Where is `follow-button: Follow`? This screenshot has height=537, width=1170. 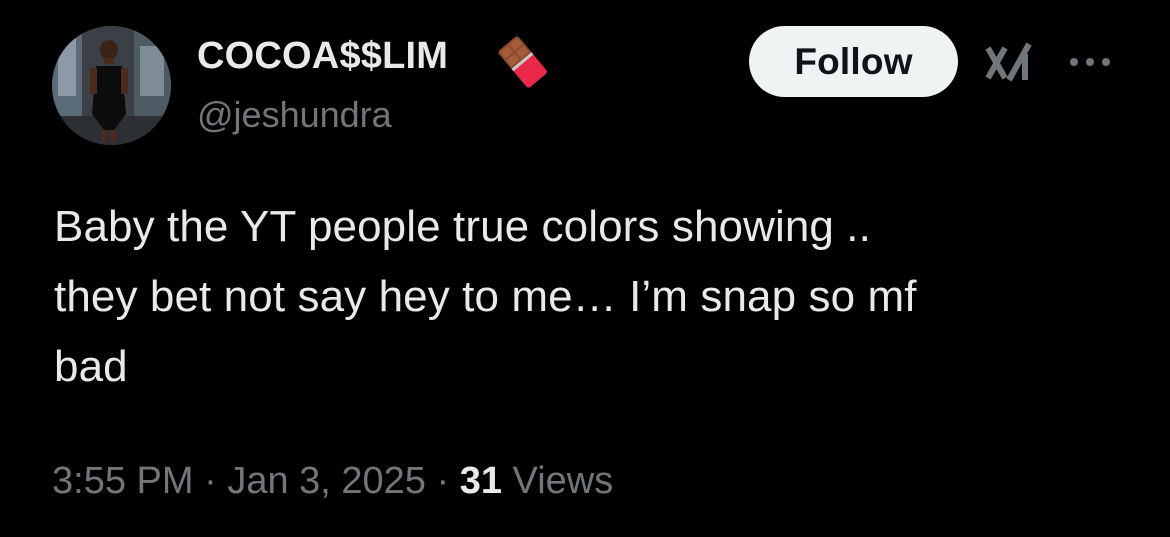 follow-button: Follow is located at coordinates (853, 61).